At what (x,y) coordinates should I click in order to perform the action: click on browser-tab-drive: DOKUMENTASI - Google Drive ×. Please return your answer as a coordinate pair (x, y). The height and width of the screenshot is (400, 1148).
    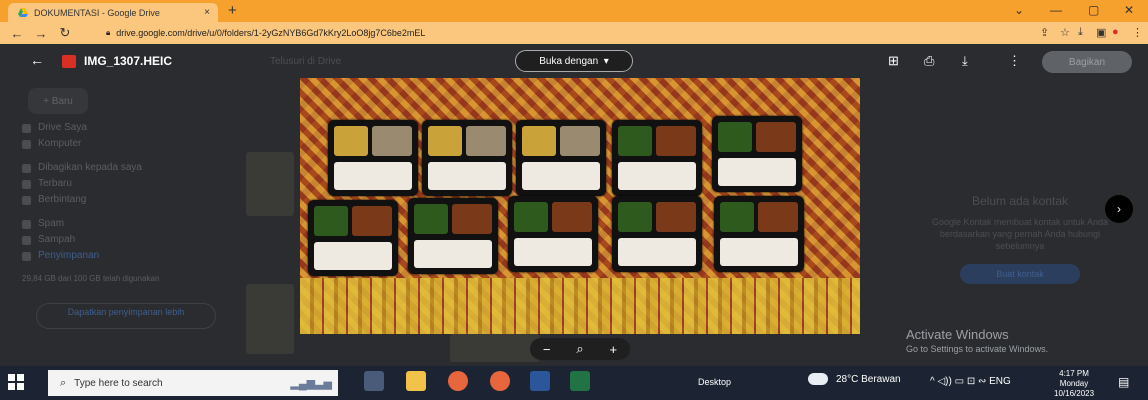
    Looking at the image, I should click on (113, 12).